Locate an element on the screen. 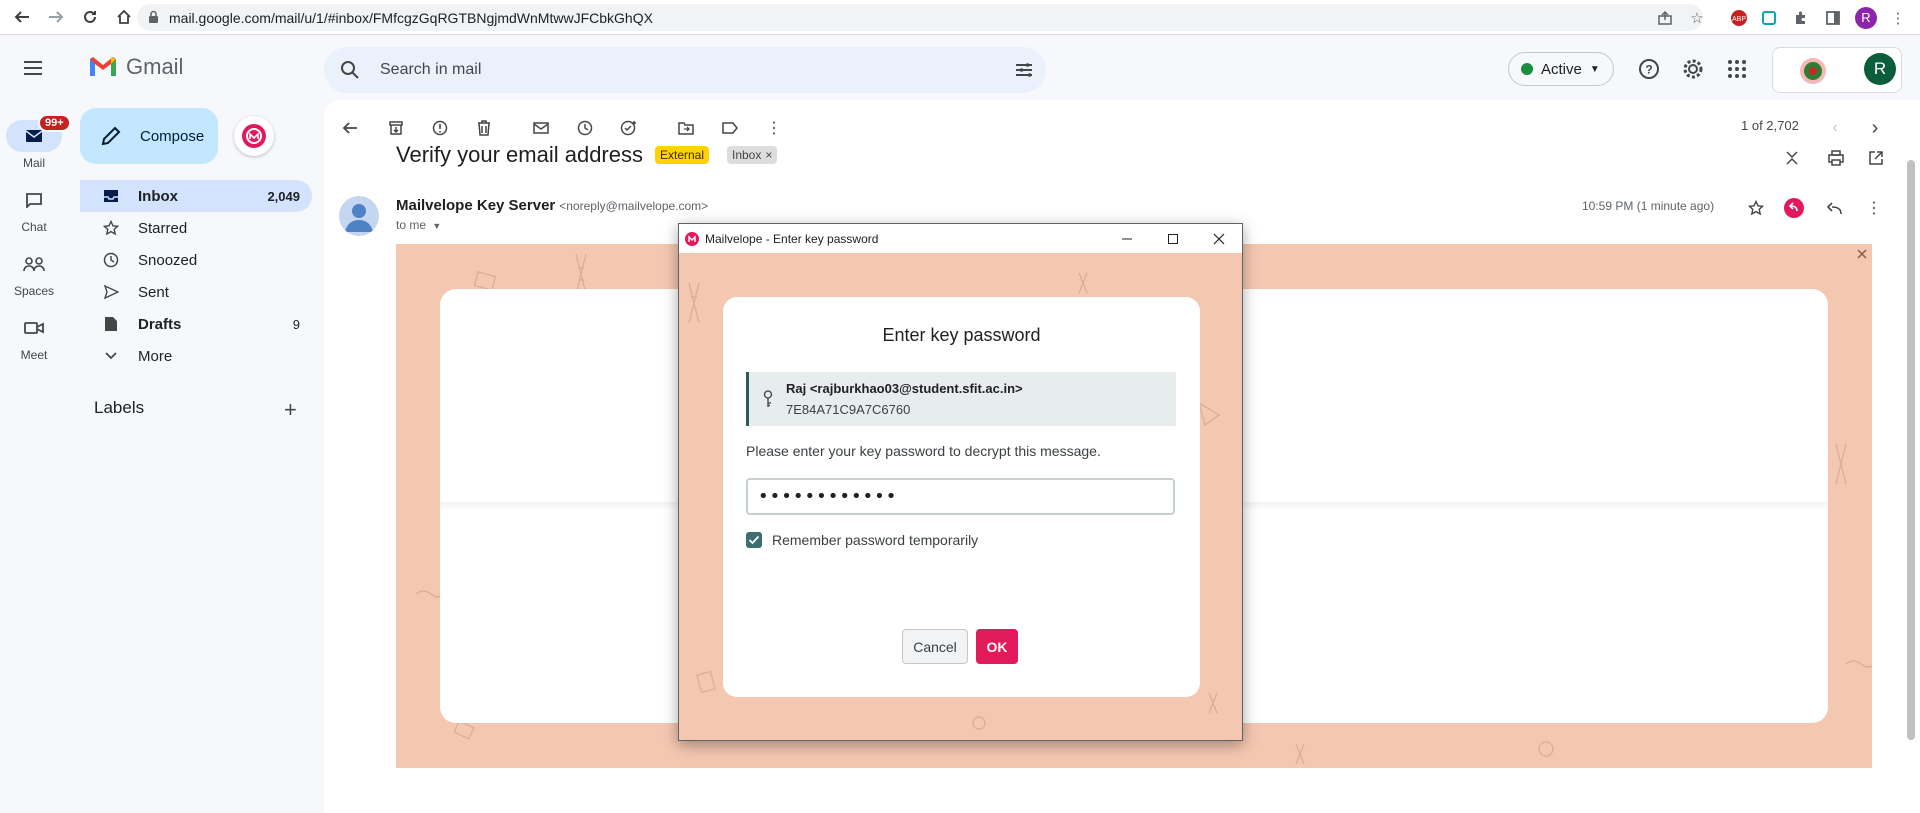 The height and width of the screenshot is (813, 1920). key-password-input is located at coordinates (960, 496).